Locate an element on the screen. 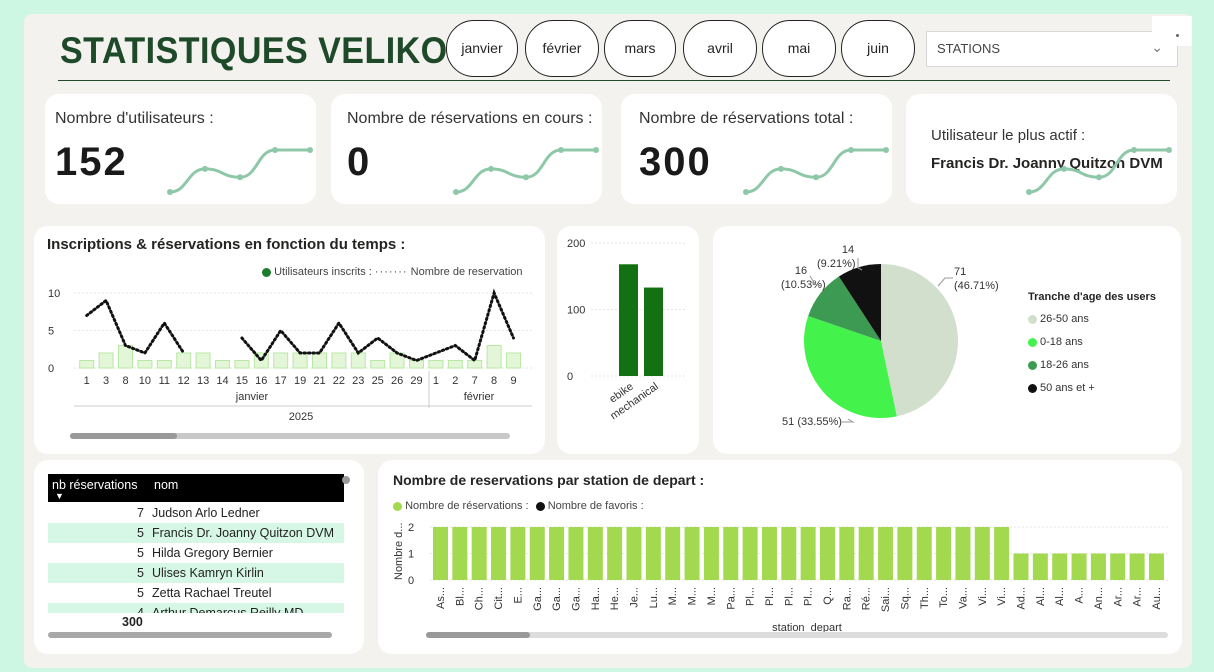  y-tick-label: 200 is located at coordinates (576, 244).